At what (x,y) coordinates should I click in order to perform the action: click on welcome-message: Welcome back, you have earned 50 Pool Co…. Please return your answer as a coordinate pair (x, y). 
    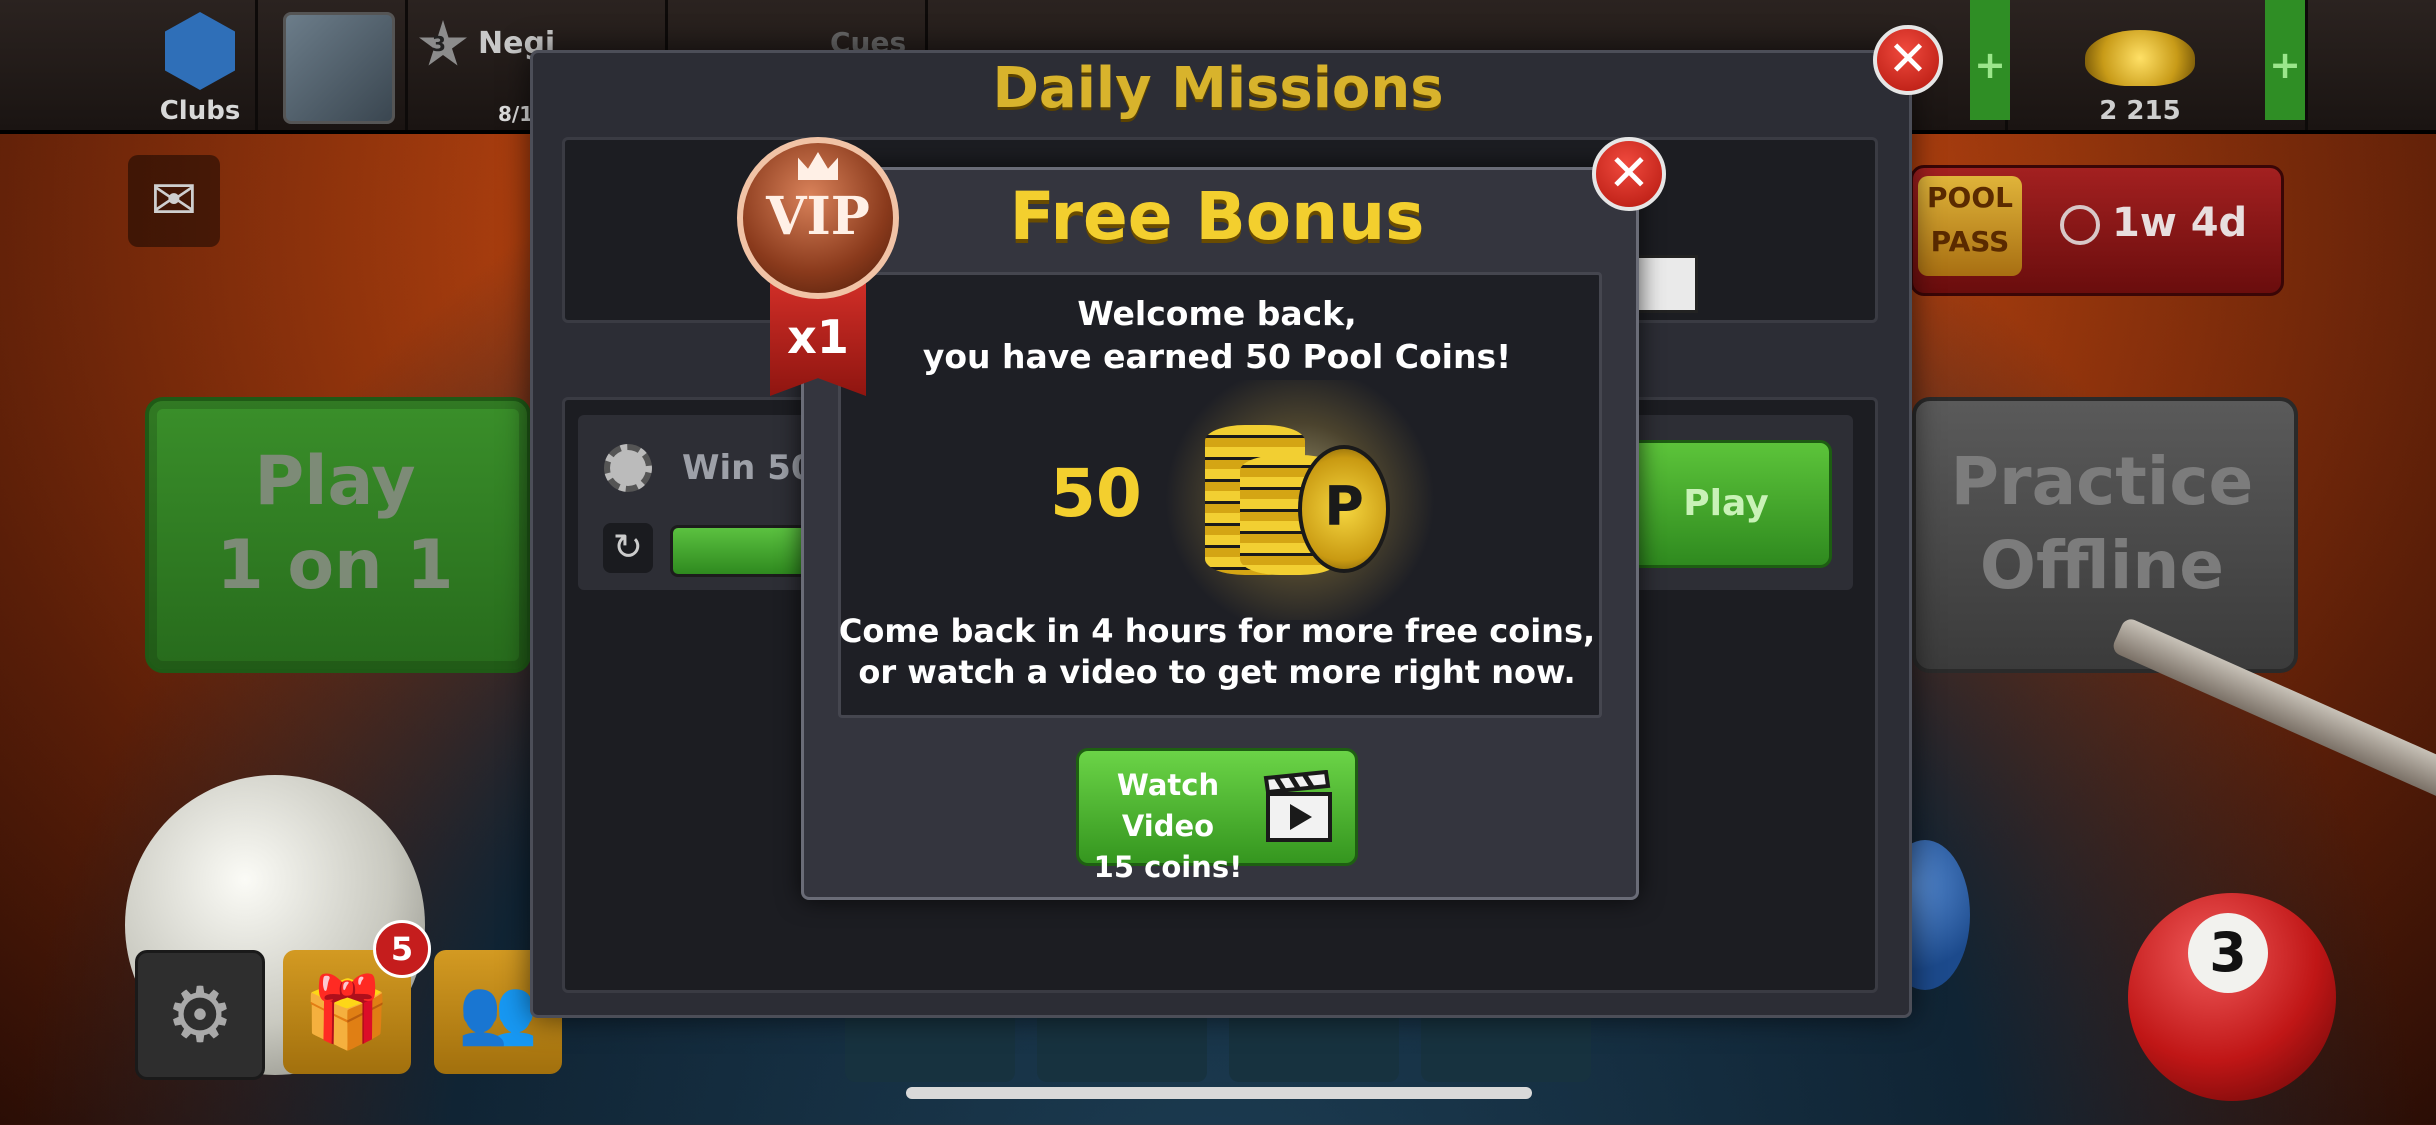
    Looking at the image, I should click on (1217, 335).